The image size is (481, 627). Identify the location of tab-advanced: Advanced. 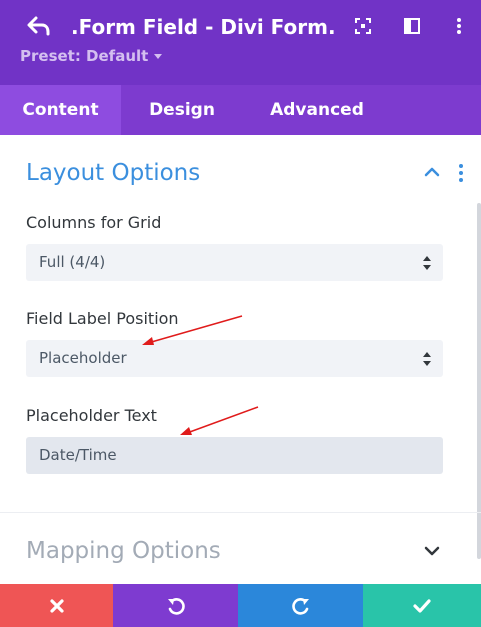
(317, 110).